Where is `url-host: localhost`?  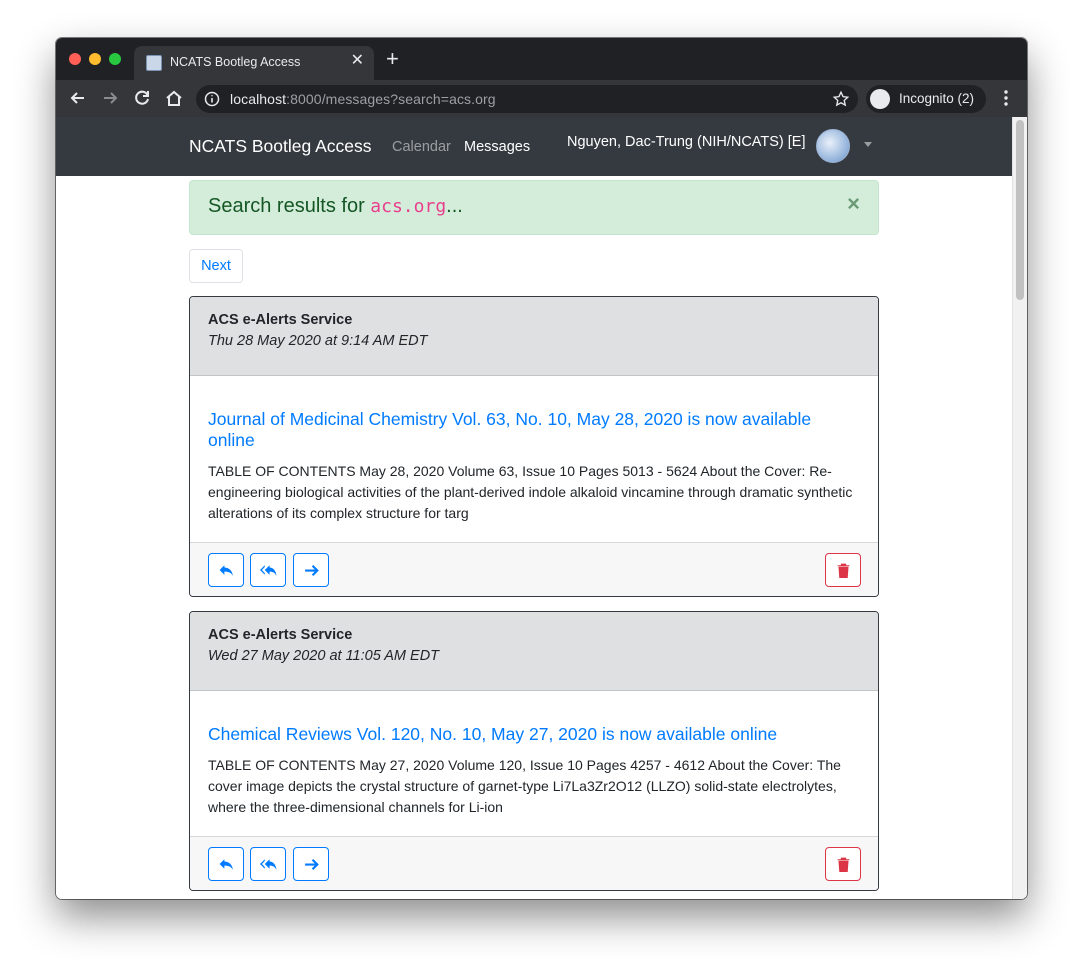
url-host: localhost is located at coordinates (258, 99).